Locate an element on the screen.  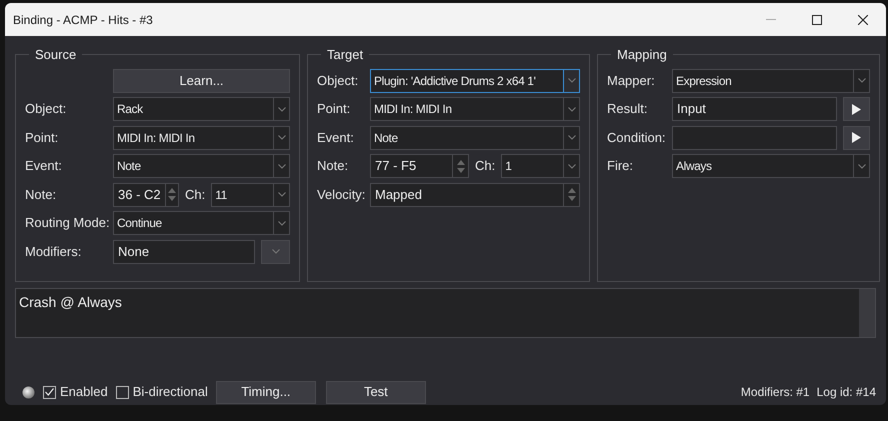
dropdown-value: 11 is located at coordinates (221, 195).